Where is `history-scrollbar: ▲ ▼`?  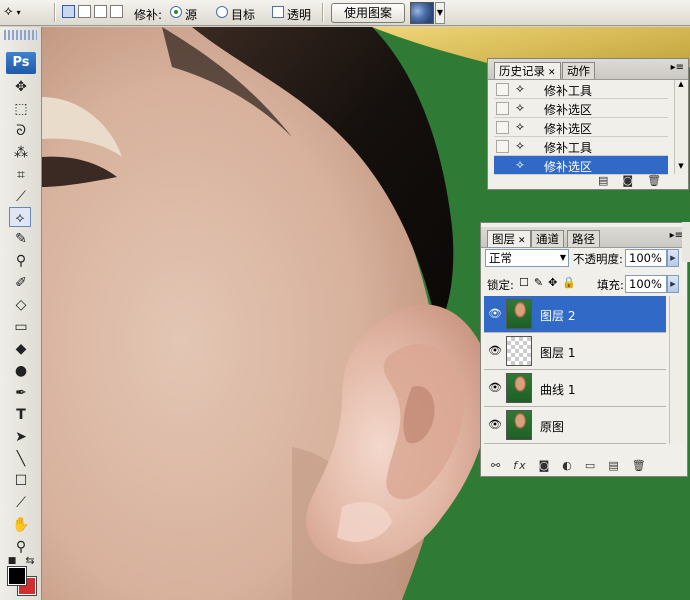 history-scrollbar: ▲ ▼ is located at coordinates (681, 127).